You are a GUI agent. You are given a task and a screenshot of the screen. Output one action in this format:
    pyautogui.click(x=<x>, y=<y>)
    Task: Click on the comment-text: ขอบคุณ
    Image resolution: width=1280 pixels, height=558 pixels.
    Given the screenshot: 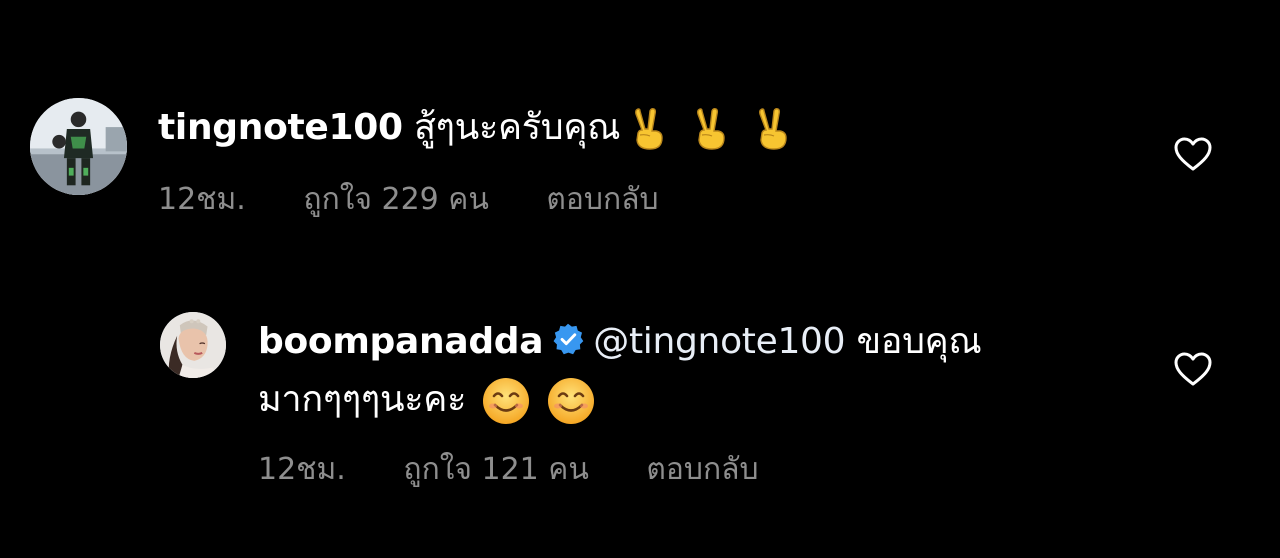 What is the action you would take?
    pyautogui.click(x=919, y=341)
    